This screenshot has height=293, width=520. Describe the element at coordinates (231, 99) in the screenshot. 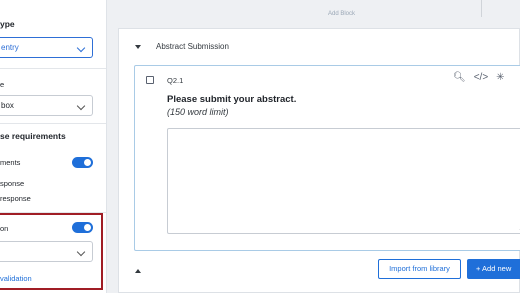

I see `question-title: Please submit your abstract.` at that location.